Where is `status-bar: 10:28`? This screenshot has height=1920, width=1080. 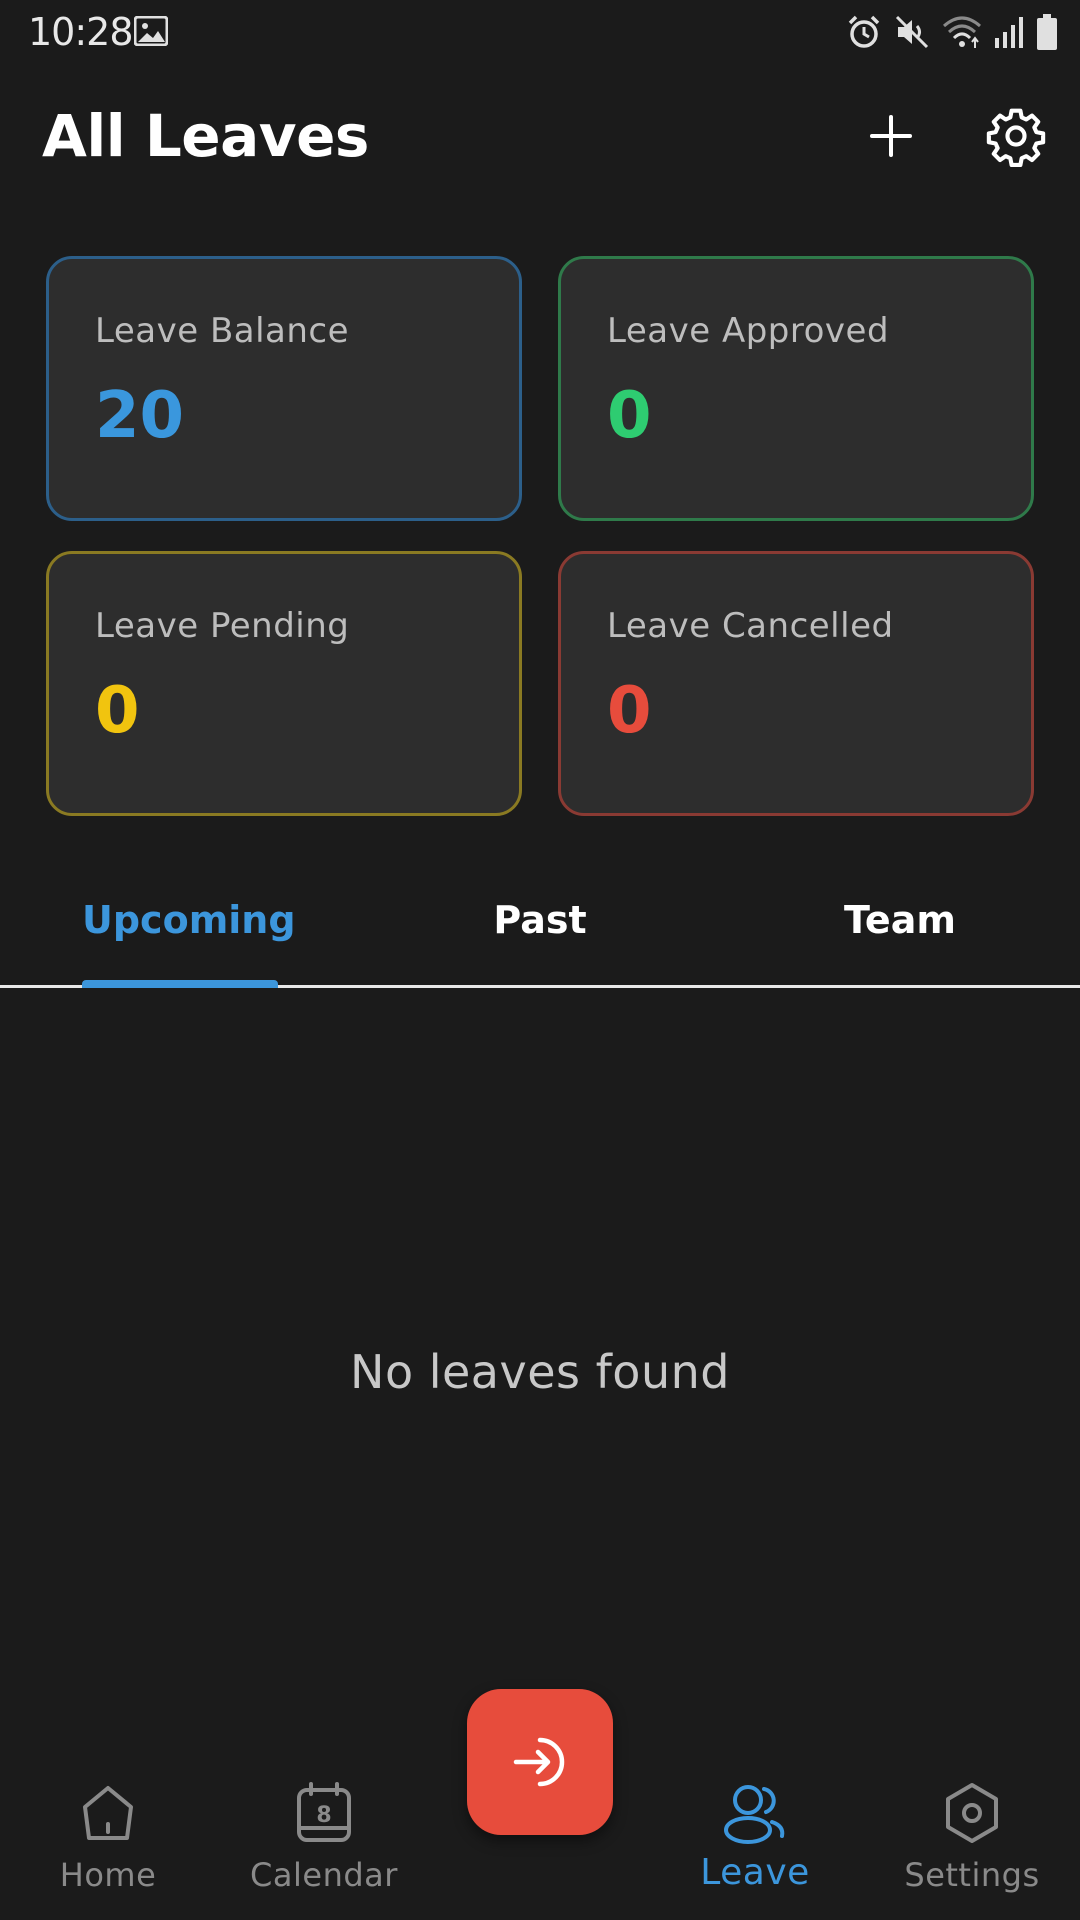
status-bar: 10:28 is located at coordinates (540, 33).